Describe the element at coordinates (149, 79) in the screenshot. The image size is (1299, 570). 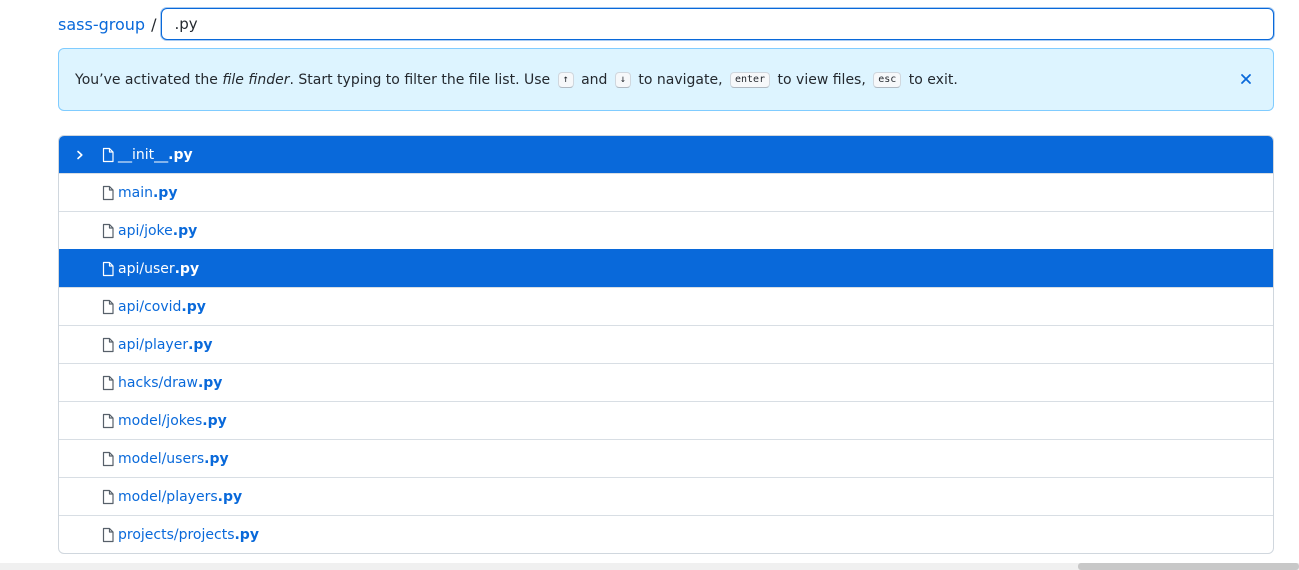
I see `notice-text-1: You’ve activated the` at that location.